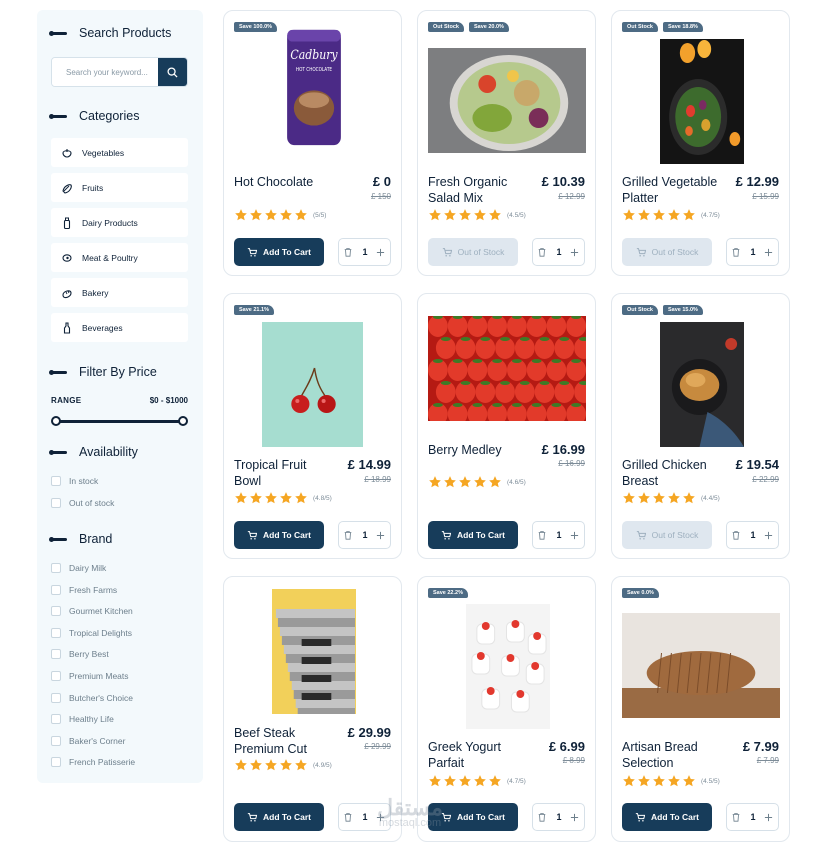  What do you see at coordinates (103, 372) in the screenshot?
I see `price-section-title: Filter By Price` at bounding box center [103, 372].